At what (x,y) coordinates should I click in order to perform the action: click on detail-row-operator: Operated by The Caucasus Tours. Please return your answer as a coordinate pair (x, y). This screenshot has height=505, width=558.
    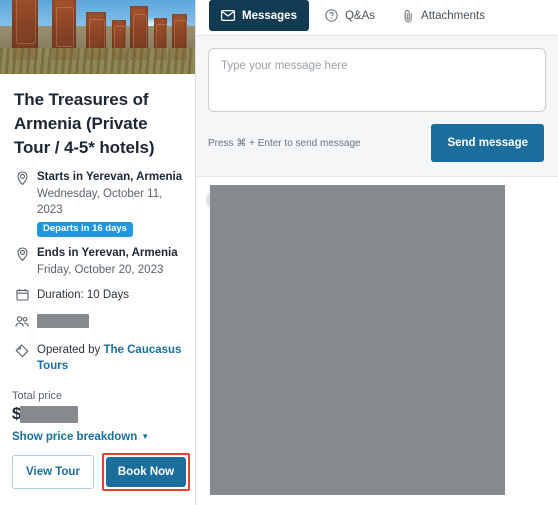
    Looking at the image, I should click on (97, 358).